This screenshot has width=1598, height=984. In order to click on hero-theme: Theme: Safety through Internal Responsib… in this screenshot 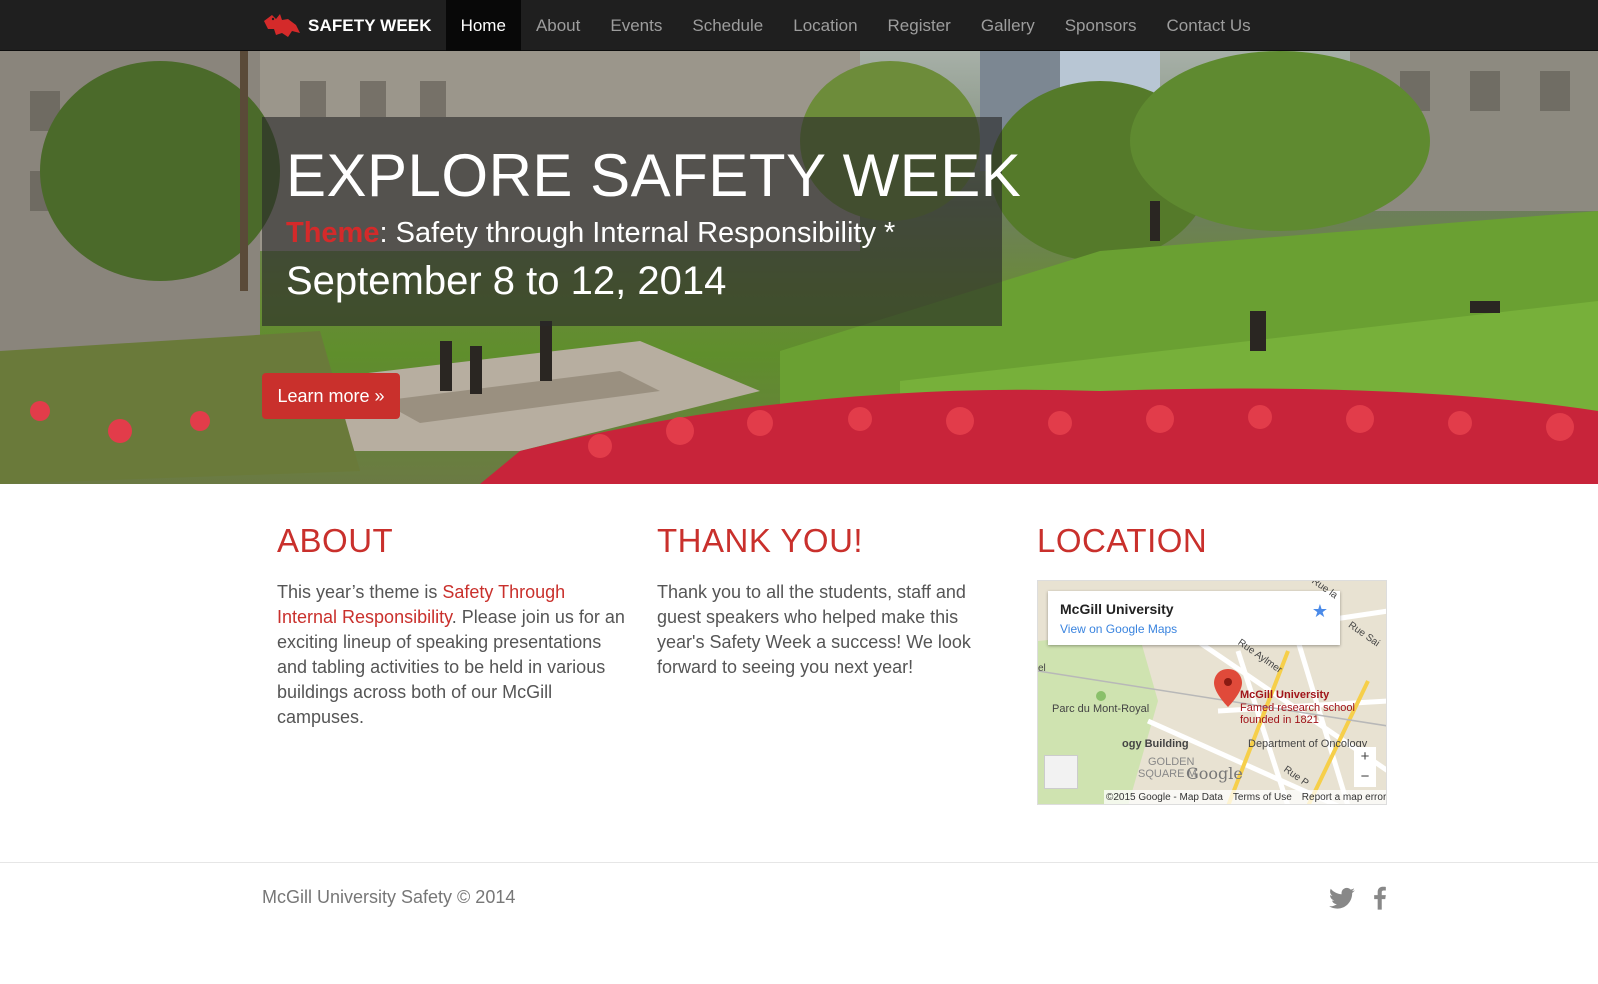, I will do `click(590, 233)`.